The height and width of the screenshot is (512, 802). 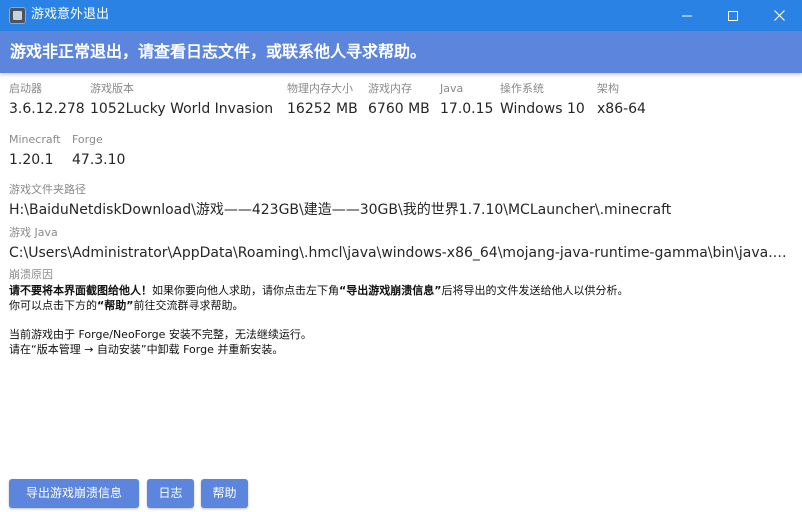 I want to click on game-dir-label: 游戏文件夹路径, so click(x=47, y=189).